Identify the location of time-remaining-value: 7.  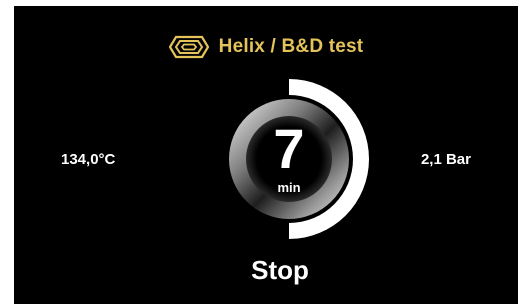
(289, 148).